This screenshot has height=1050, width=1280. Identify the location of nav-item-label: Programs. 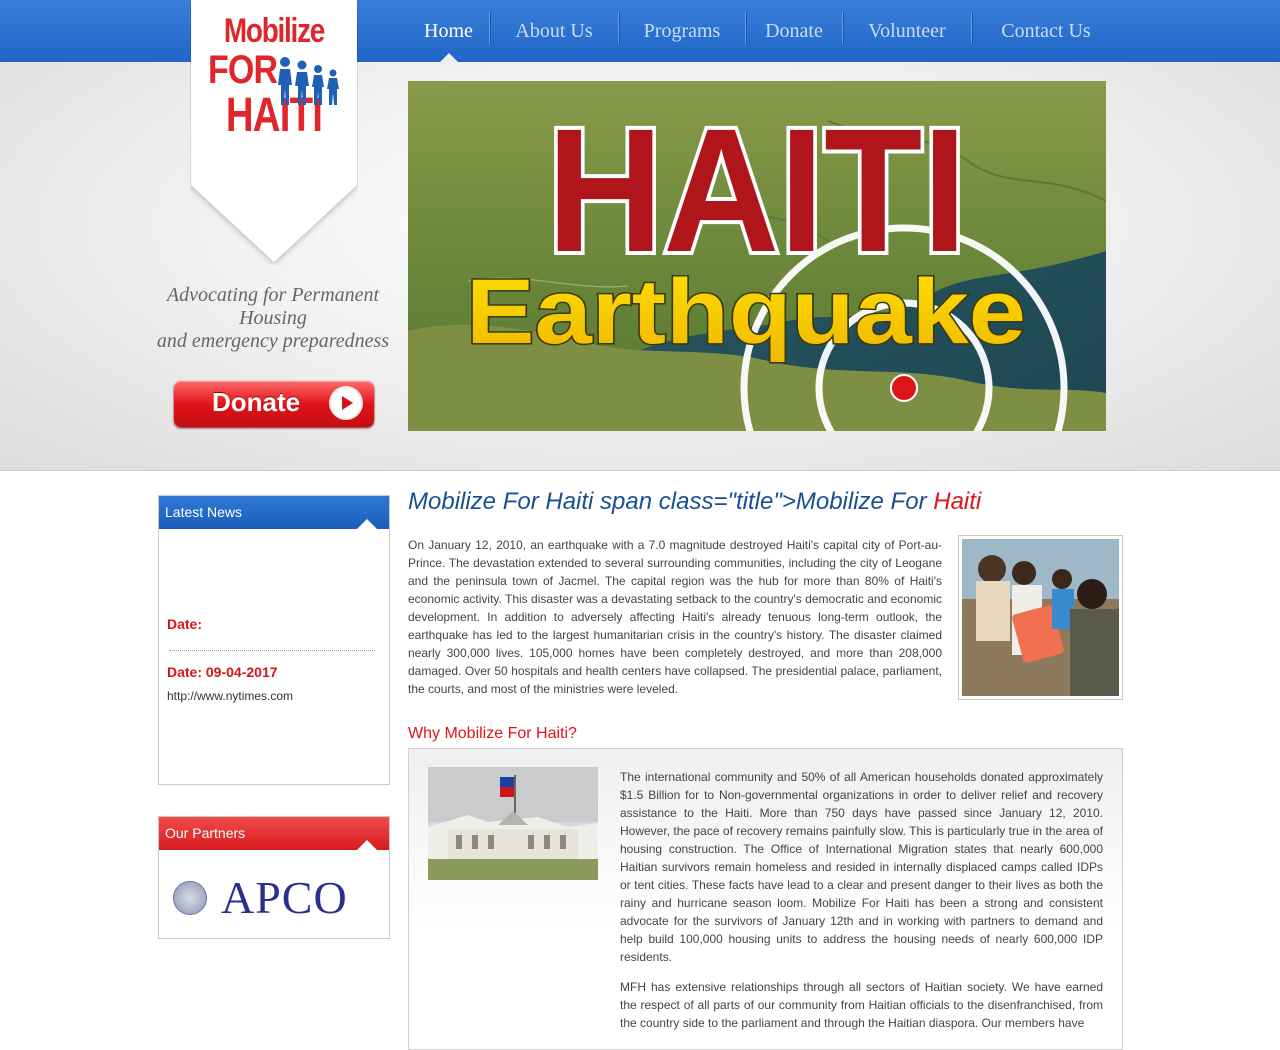
(682, 30).